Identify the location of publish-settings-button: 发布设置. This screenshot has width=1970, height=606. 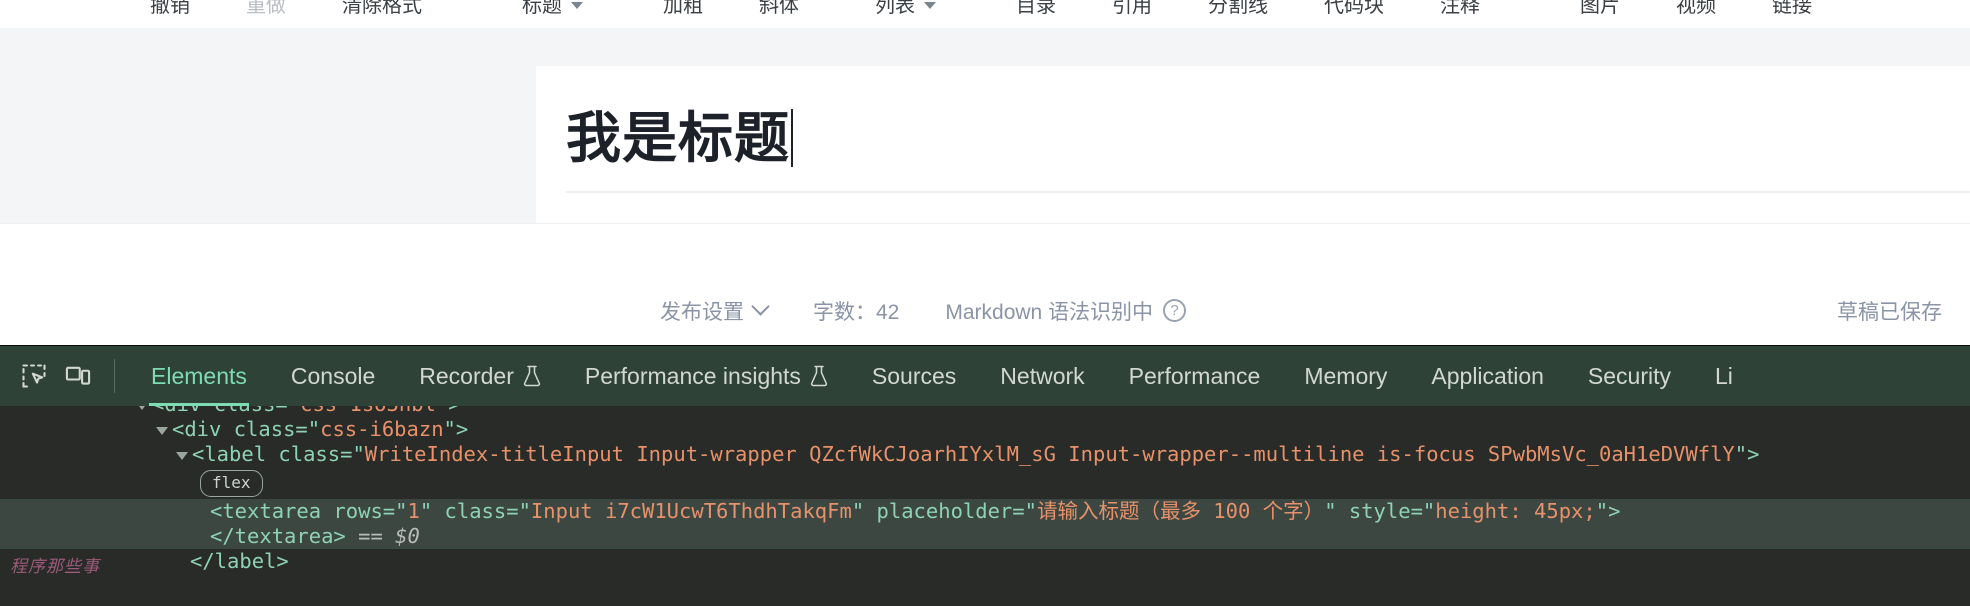
(715, 311).